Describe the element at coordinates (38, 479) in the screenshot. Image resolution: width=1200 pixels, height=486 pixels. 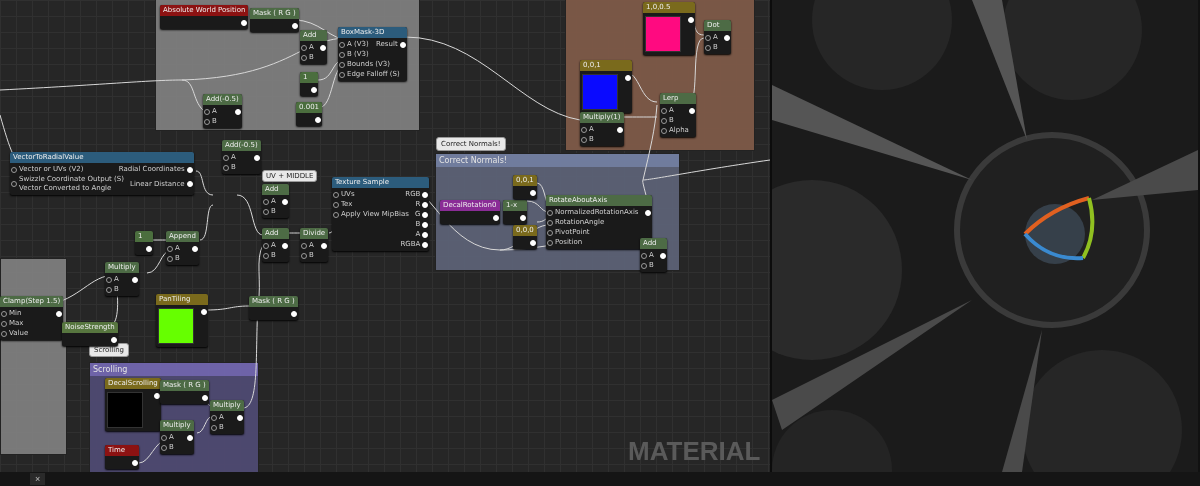
I see `close-tab-button: ×` at that location.